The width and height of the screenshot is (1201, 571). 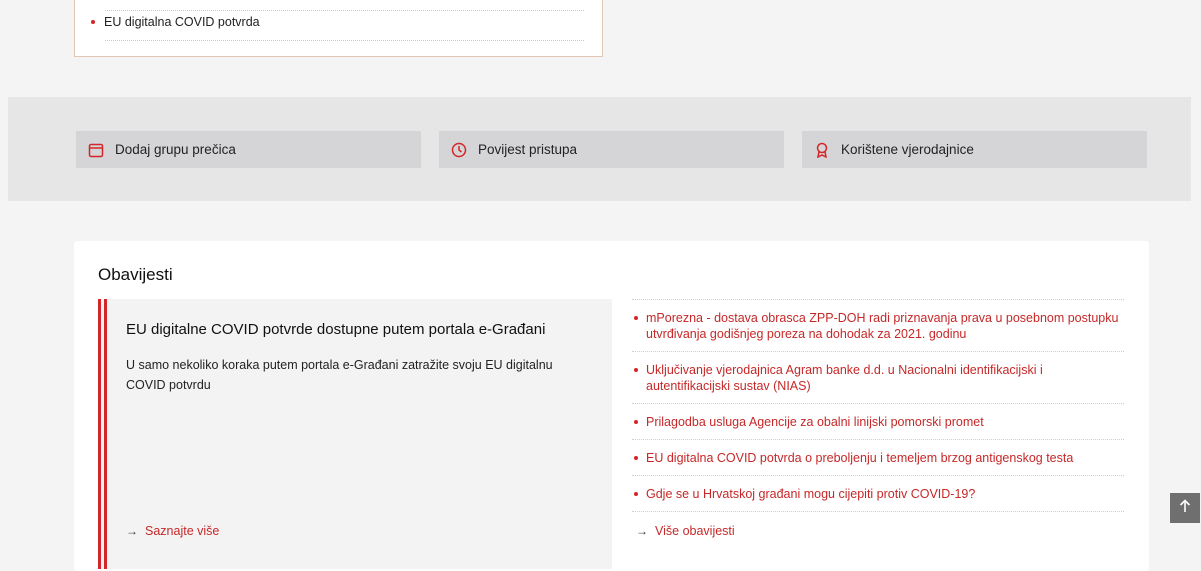 I want to click on arrow-up-icon, so click(x=1185, y=508).